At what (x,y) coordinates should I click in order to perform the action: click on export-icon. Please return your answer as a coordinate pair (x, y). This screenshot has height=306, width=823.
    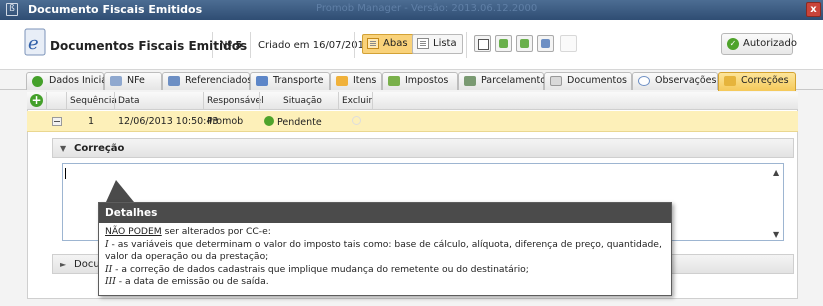
    Looking at the image, I should click on (503, 43).